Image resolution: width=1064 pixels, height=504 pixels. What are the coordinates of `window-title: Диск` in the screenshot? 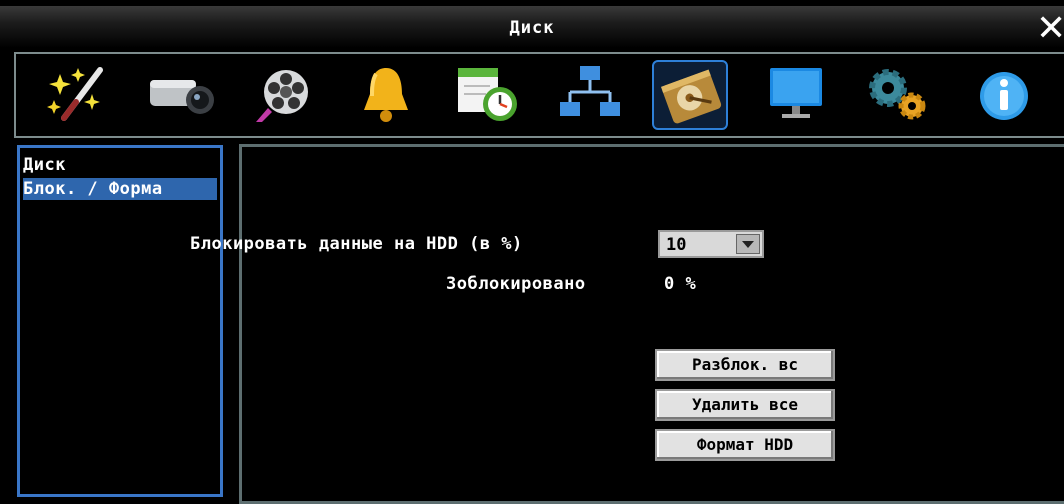 It's located at (532, 28).